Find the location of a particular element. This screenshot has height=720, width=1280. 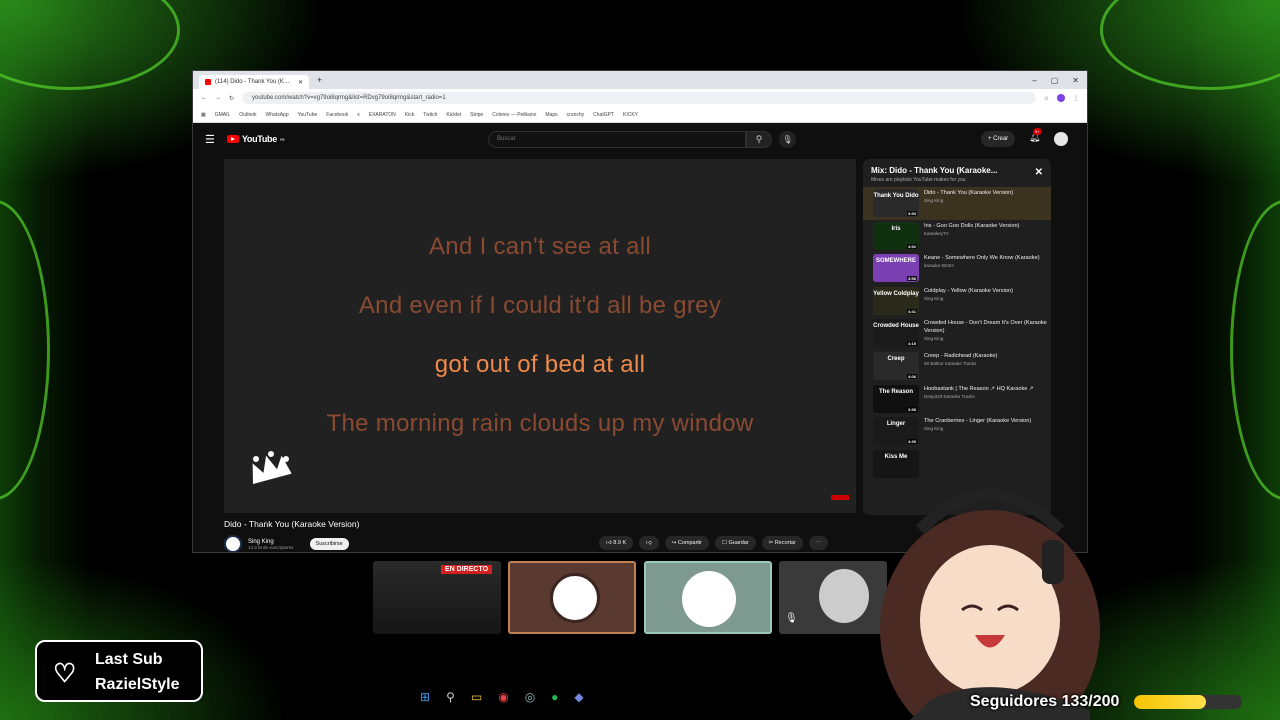

bookmark-star-icon: ☆ is located at coordinates (1046, 98).